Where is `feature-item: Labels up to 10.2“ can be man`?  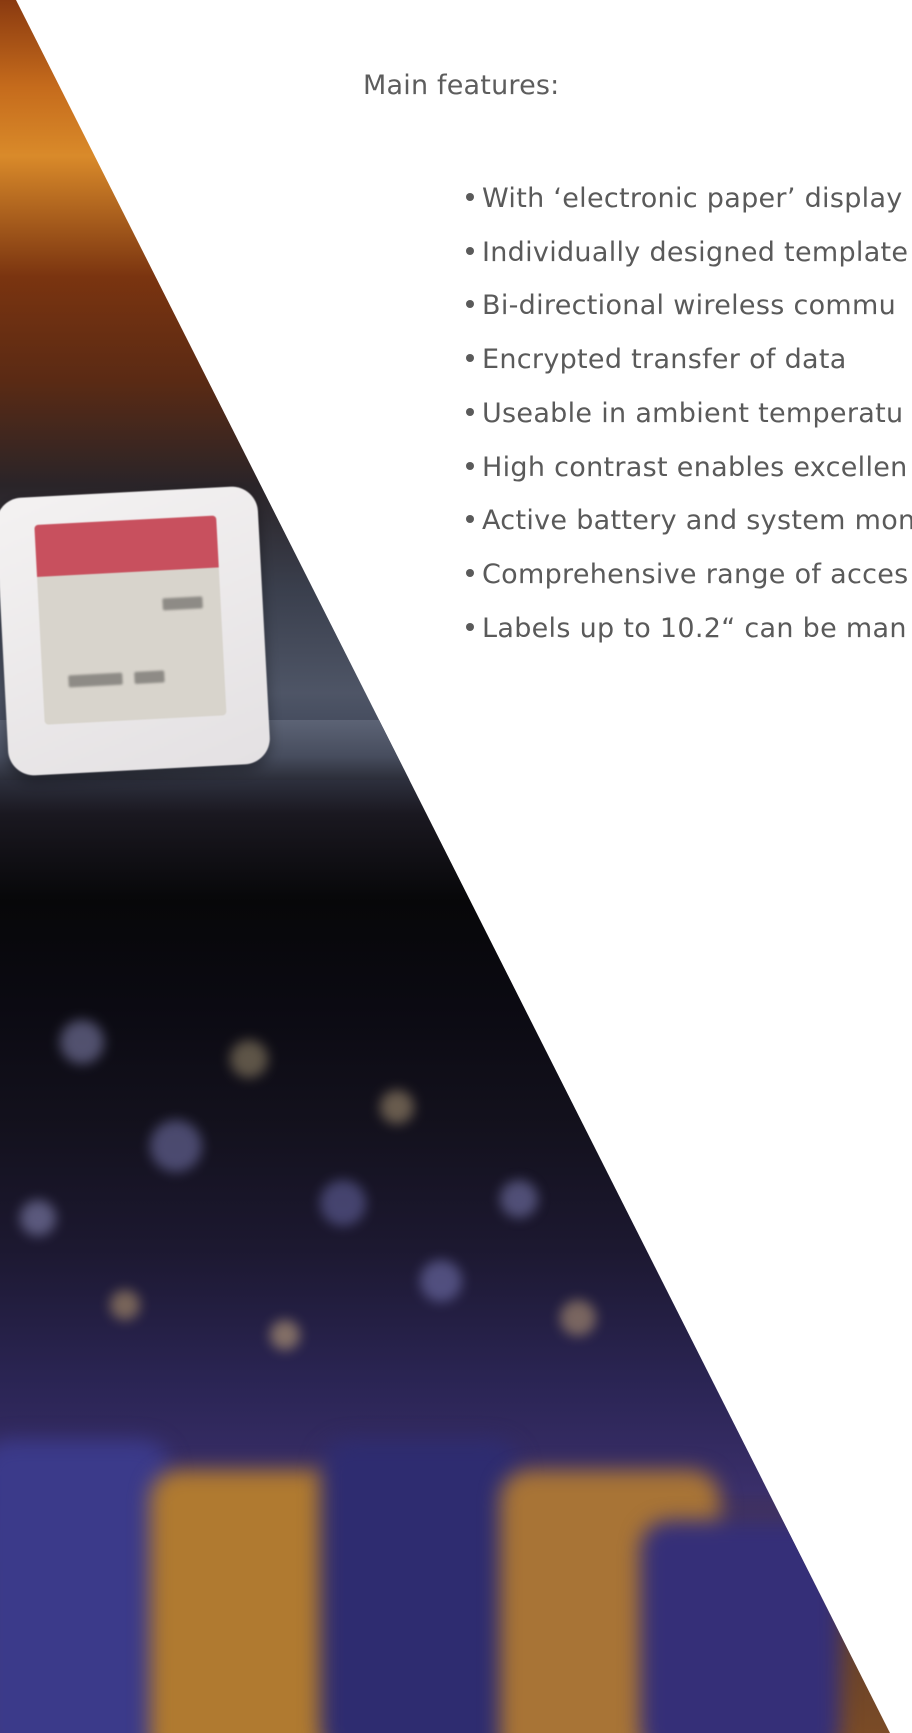
feature-item: Labels up to 10.2“ can be man is located at coordinates (686, 629).